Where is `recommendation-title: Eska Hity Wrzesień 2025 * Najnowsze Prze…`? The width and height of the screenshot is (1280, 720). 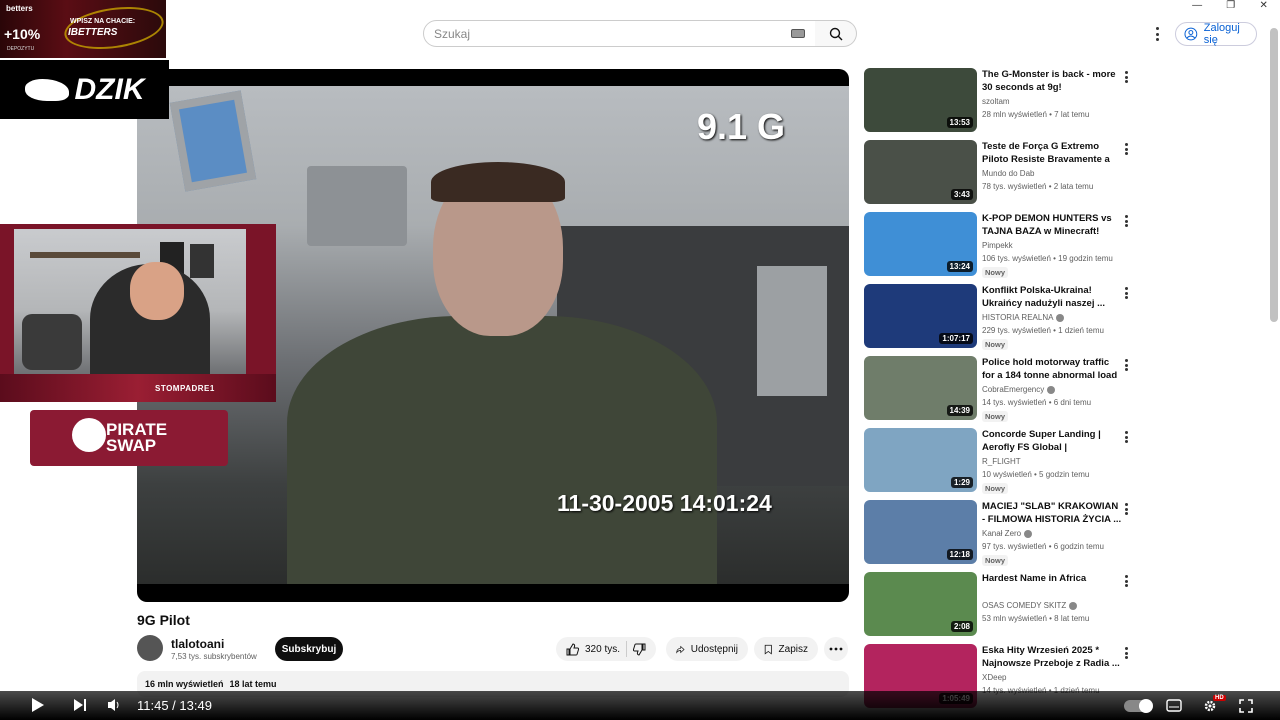
recommendation-title: Eska Hity Wrzesień 2025 * Najnowsze Prze… is located at coordinates (1052, 657).